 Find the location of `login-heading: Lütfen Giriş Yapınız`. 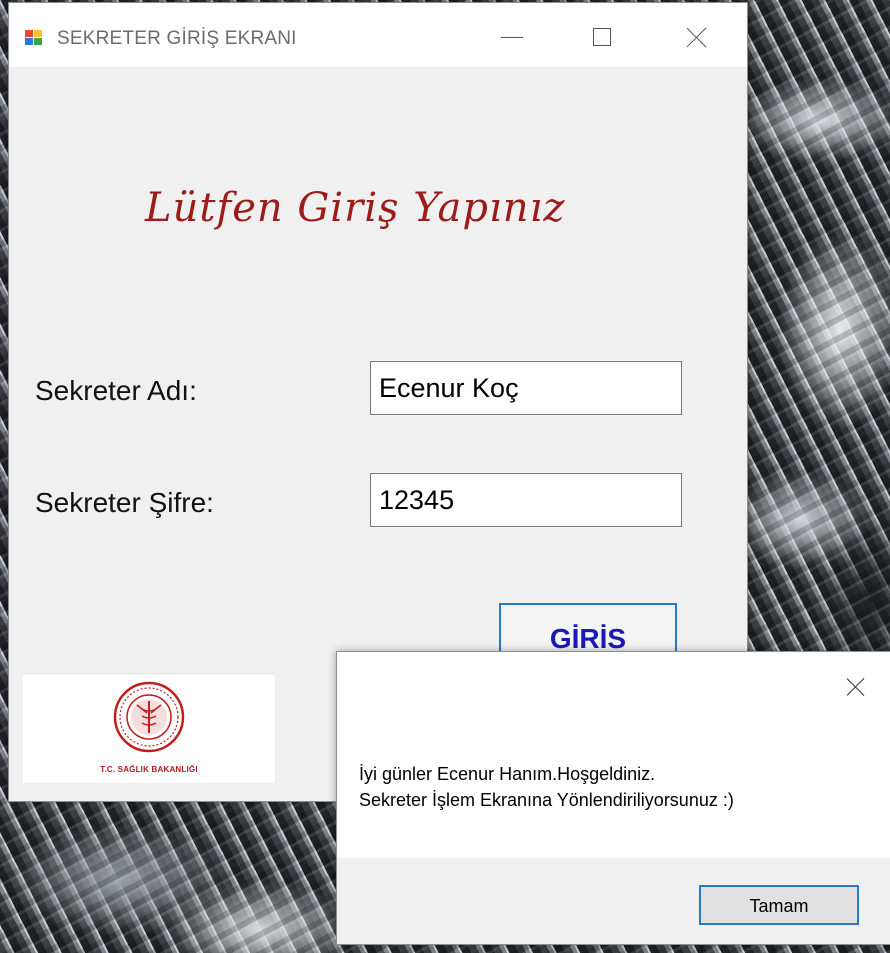

login-heading: Lütfen Giriş Yapınız is located at coordinates (355, 208).